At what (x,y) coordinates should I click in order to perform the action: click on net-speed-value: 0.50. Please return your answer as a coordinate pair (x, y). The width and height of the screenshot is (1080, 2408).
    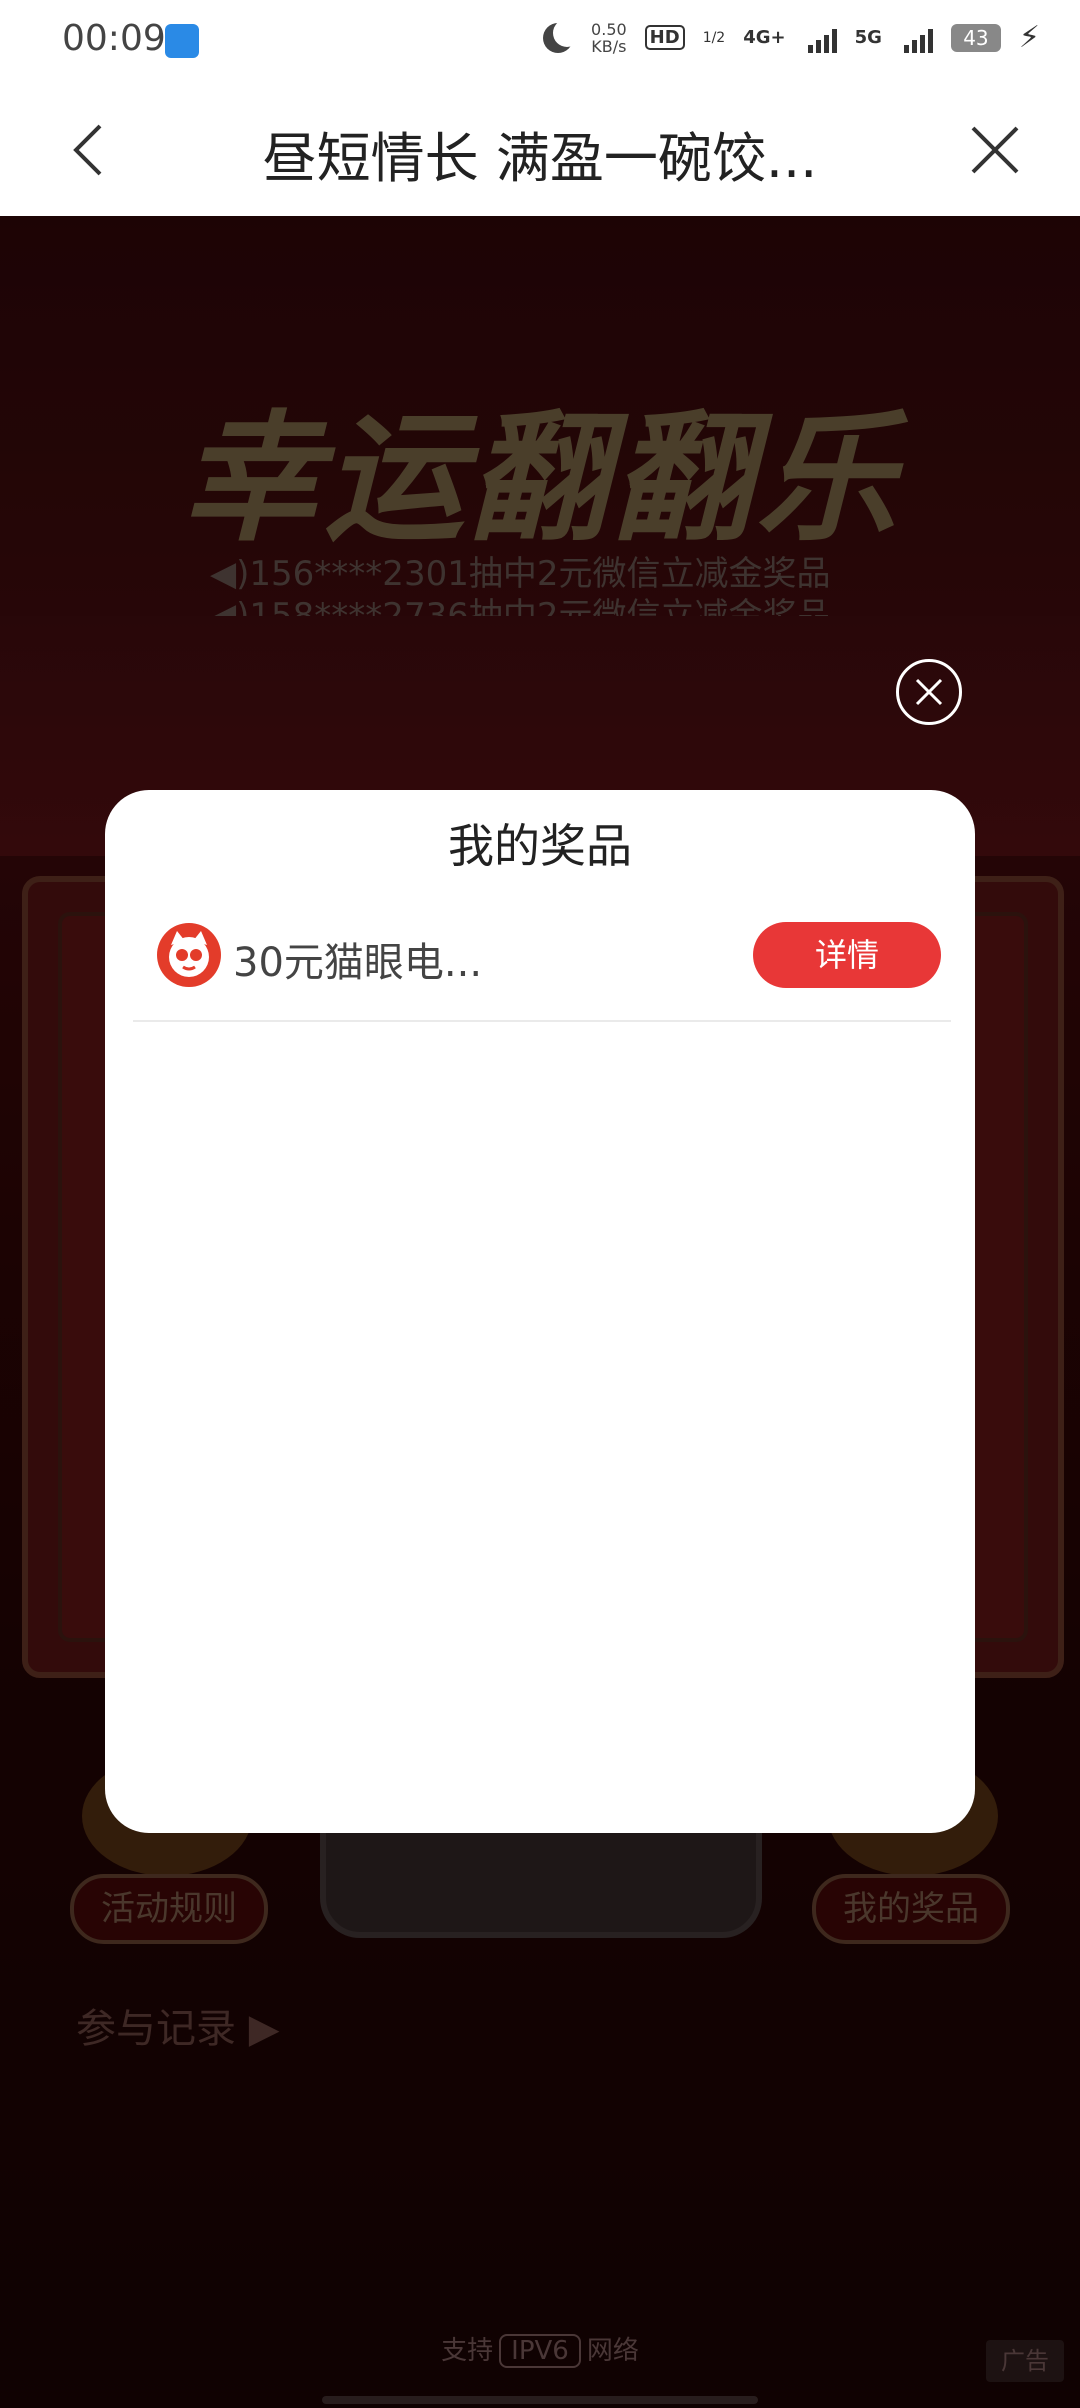
    Looking at the image, I should click on (609, 29).